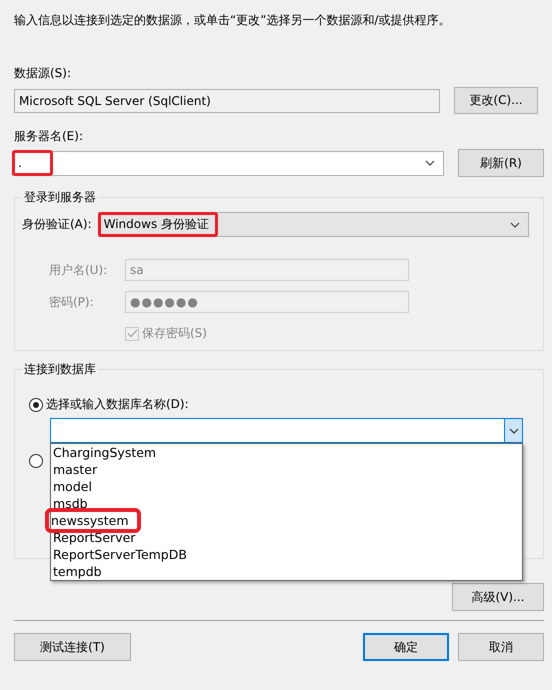 The image size is (552, 690). Describe the element at coordinates (49, 136) in the screenshot. I see `field-label: 服务器名(E):` at that location.